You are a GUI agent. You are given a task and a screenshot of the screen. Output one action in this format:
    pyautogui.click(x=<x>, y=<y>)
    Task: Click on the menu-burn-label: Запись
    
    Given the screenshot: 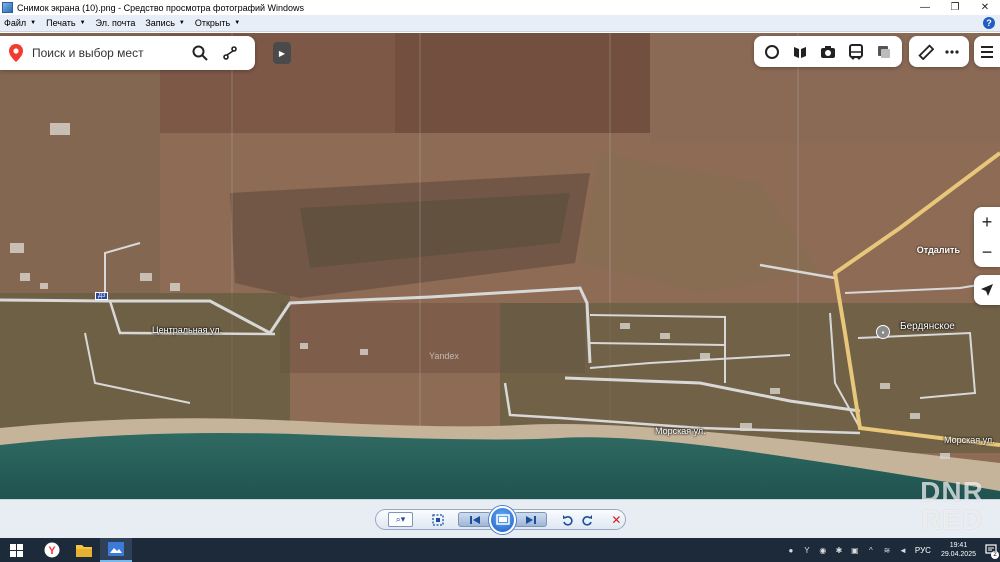 What is the action you would take?
    pyautogui.click(x=160, y=23)
    